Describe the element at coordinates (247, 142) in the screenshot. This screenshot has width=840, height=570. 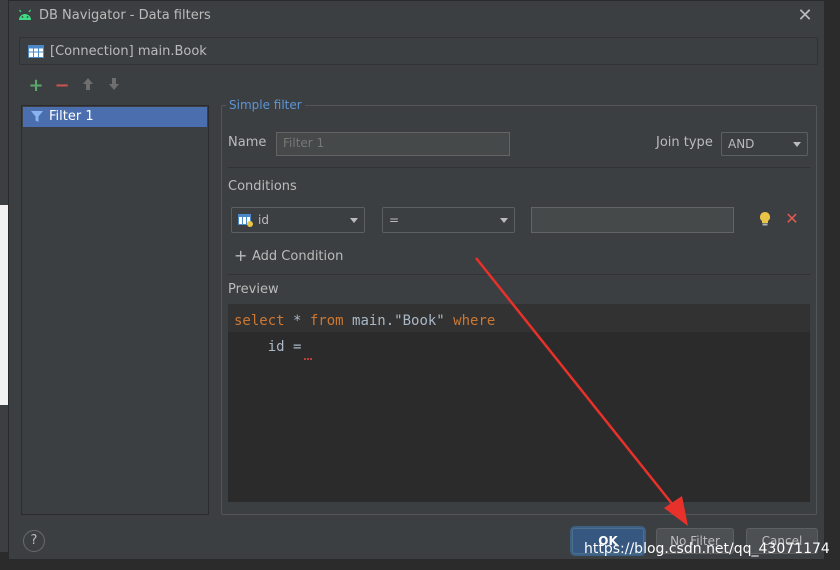
I see `name-label: Name` at that location.